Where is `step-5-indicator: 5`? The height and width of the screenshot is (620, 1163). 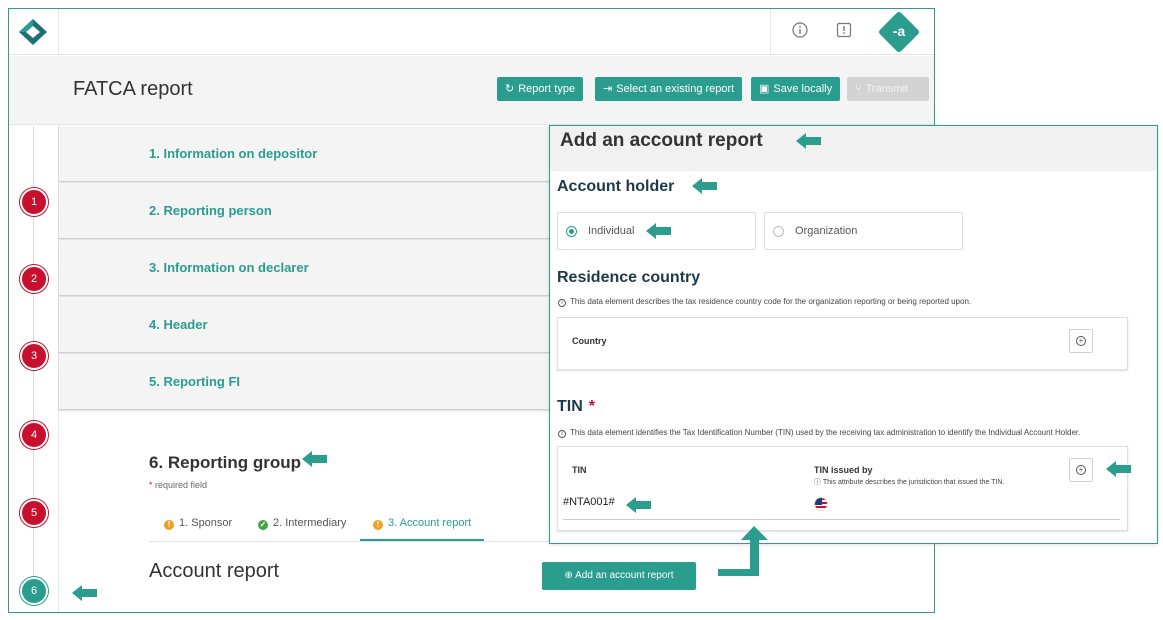 step-5-indicator: 5 is located at coordinates (34, 513).